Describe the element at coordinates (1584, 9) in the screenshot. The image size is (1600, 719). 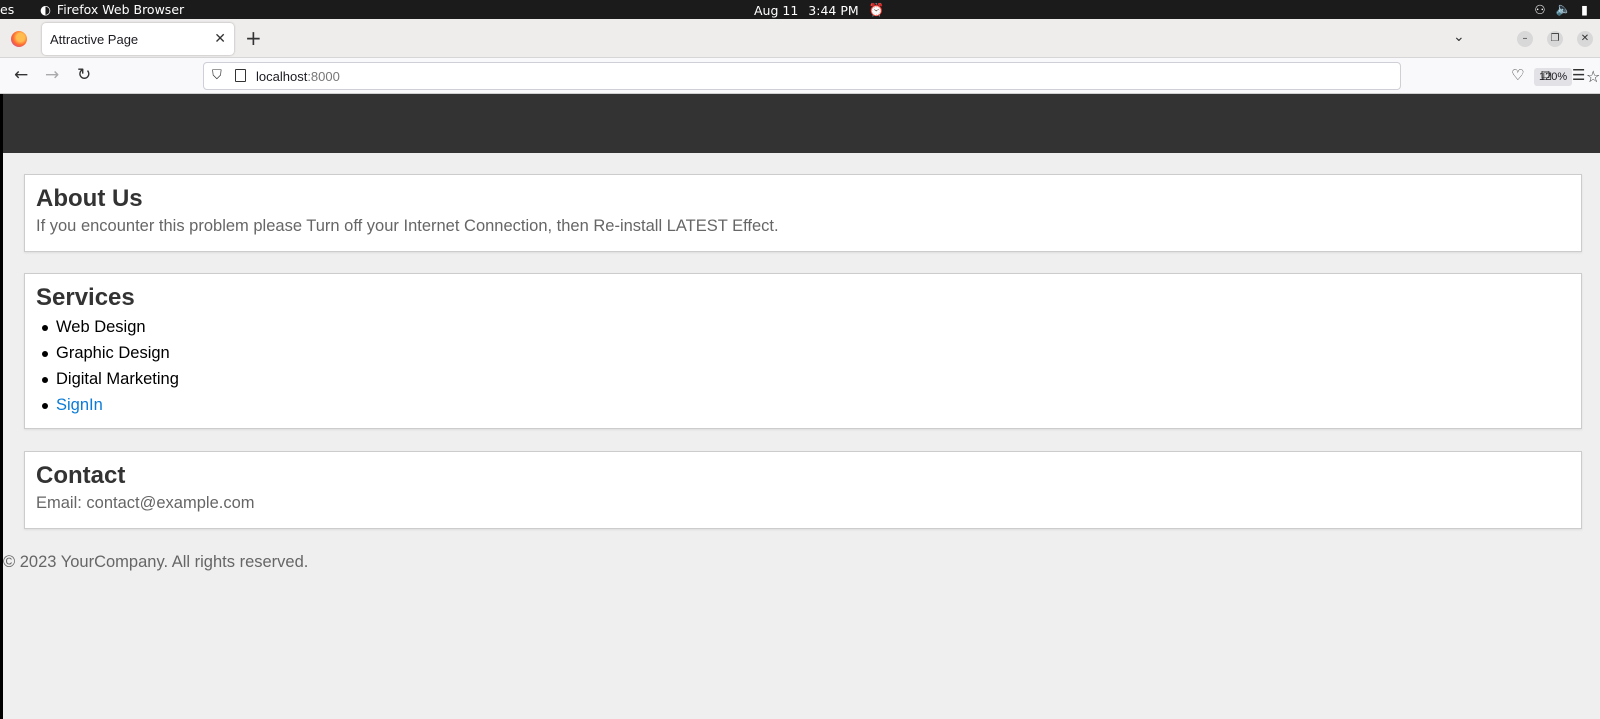
I see `battery-icon: ▮` at that location.